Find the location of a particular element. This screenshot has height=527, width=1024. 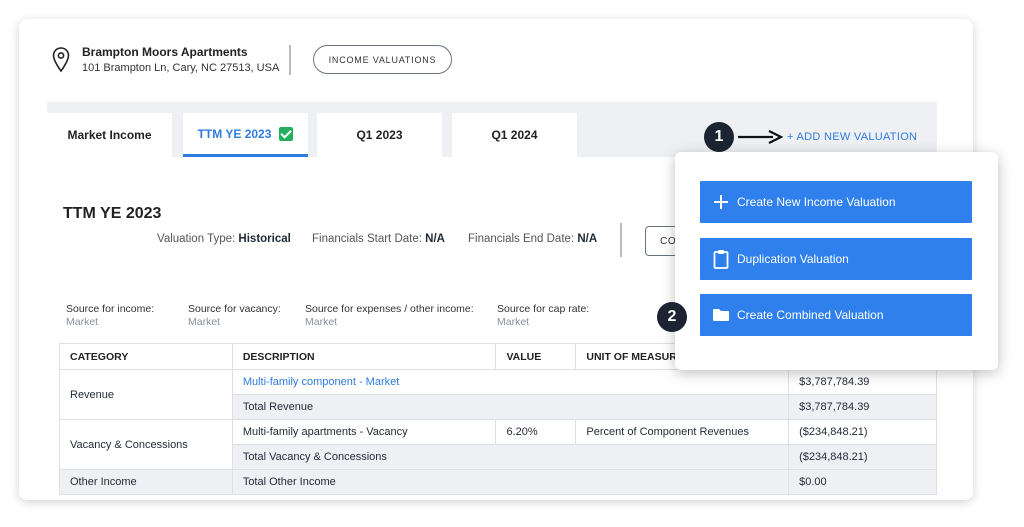

description-cell: Multi-family apartments - Vacancy is located at coordinates (364, 432).